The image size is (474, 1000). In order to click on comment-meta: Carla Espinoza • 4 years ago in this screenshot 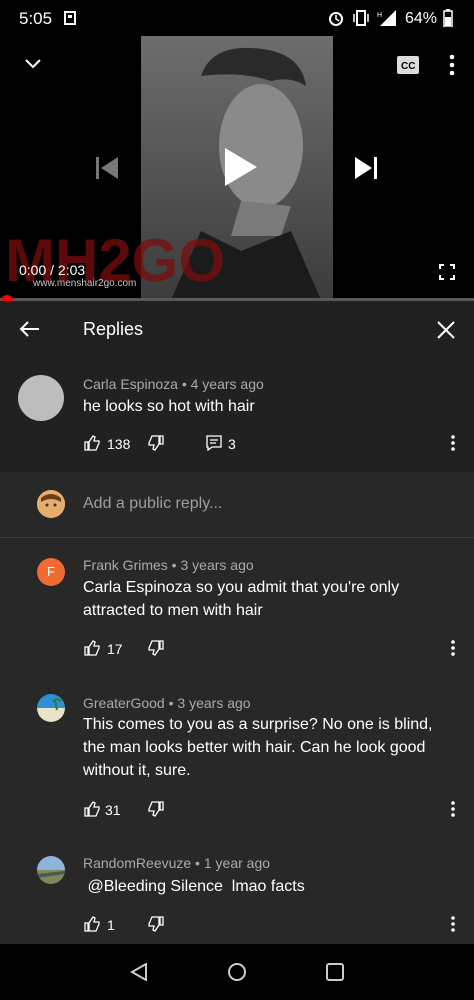, I will do `click(173, 384)`.